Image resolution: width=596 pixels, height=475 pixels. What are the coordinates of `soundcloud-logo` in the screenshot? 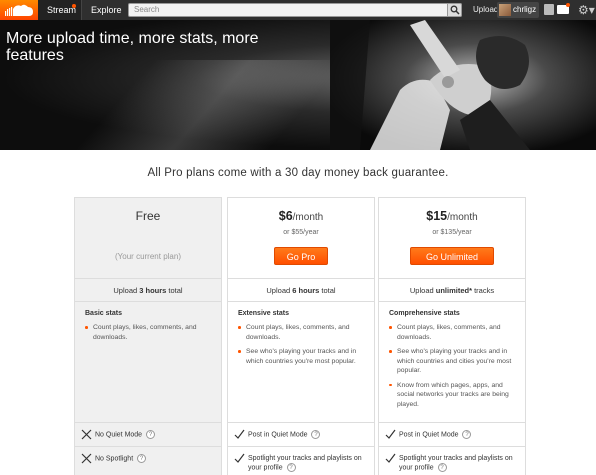 It's located at (19, 10).